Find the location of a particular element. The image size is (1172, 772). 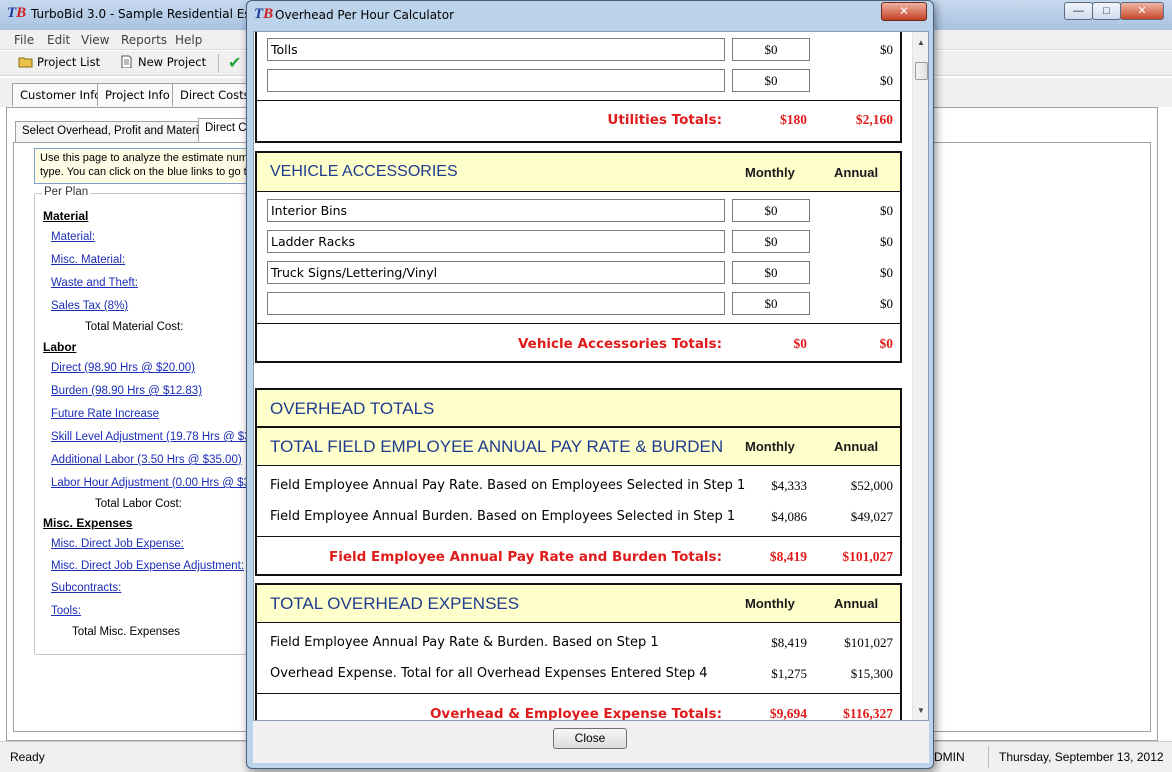

new-project-label: New Project is located at coordinates (172, 62).